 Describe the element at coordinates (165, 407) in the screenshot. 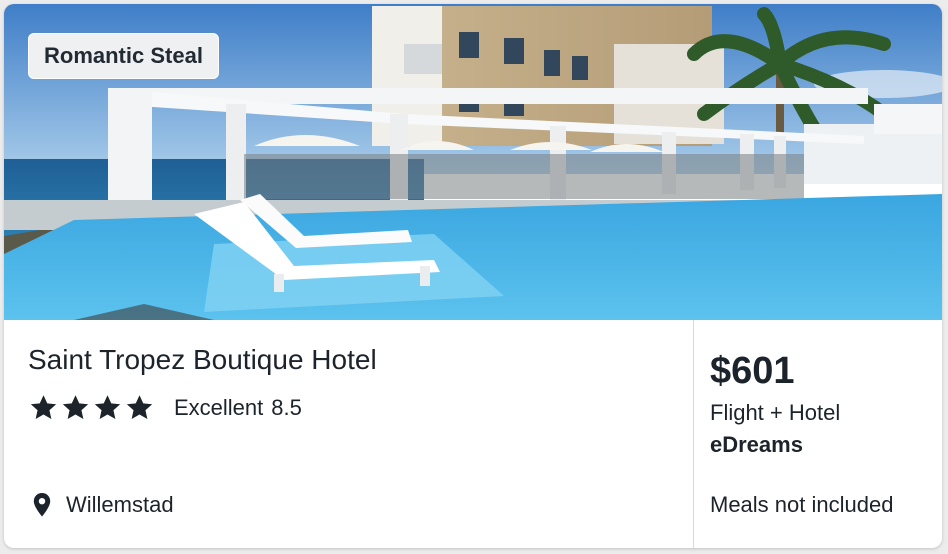

I see `hotel-rating: Excellent 8.5` at that location.